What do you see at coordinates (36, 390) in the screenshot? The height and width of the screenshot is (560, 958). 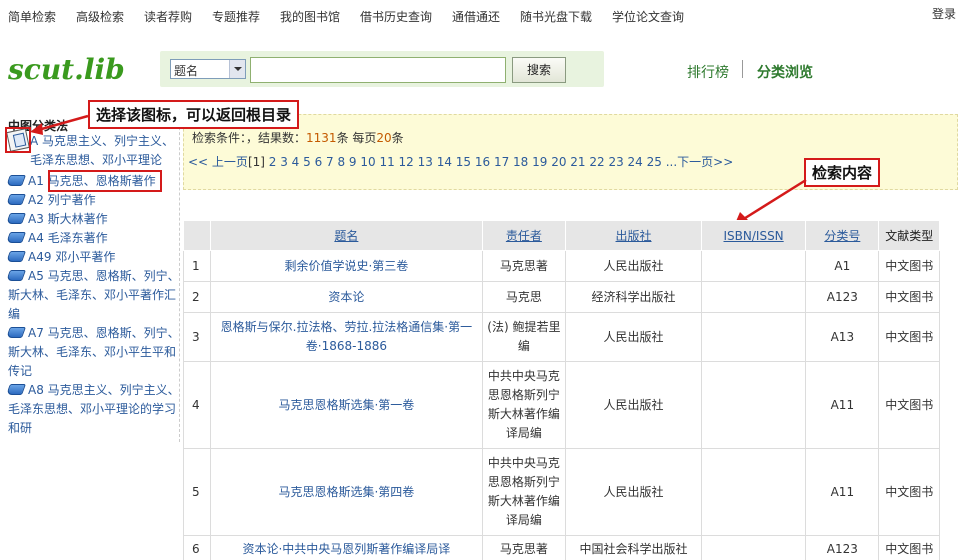 I see `sidebar-item-code: A8` at bounding box center [36, 390].